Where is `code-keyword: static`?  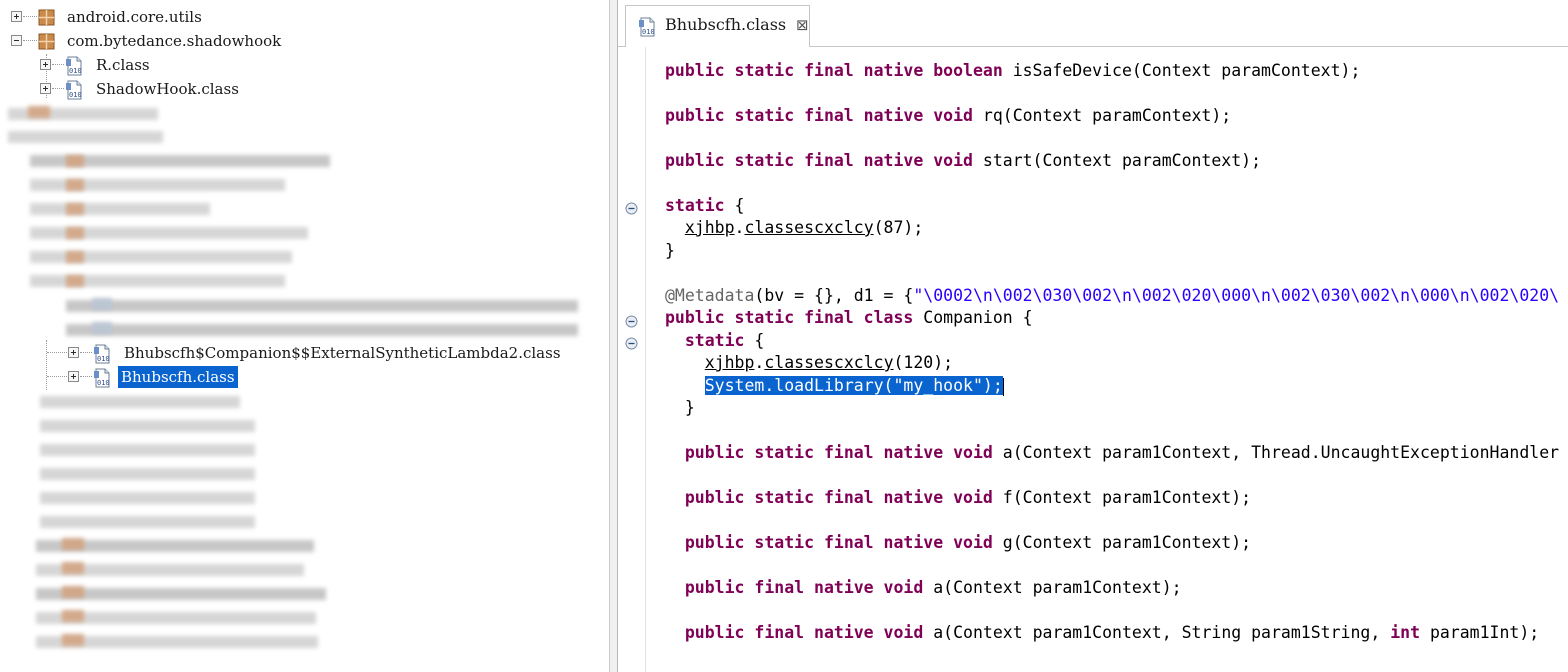
code-keyword: static is located at coordinates (695, 205).